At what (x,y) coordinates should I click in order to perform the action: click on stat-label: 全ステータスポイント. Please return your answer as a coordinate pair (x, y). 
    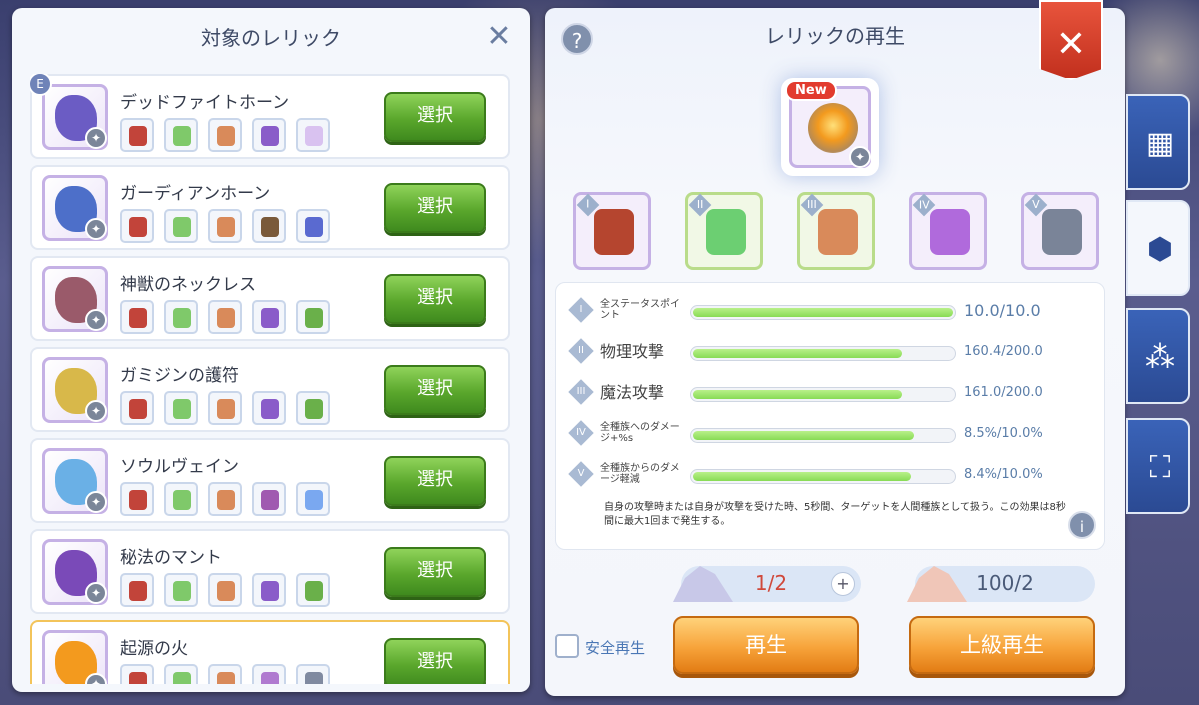
    Looking at the image, I should click on (640, 310).